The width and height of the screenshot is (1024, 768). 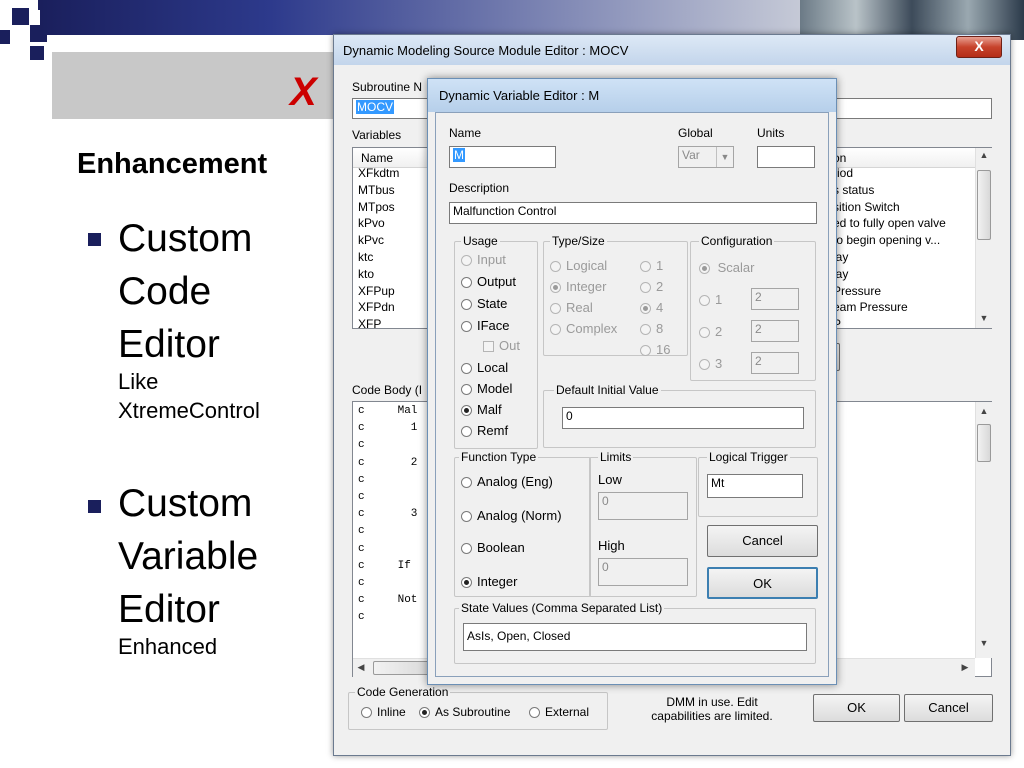 I want to click on variable-description: eam Pressure, so click(x=904, y=310).